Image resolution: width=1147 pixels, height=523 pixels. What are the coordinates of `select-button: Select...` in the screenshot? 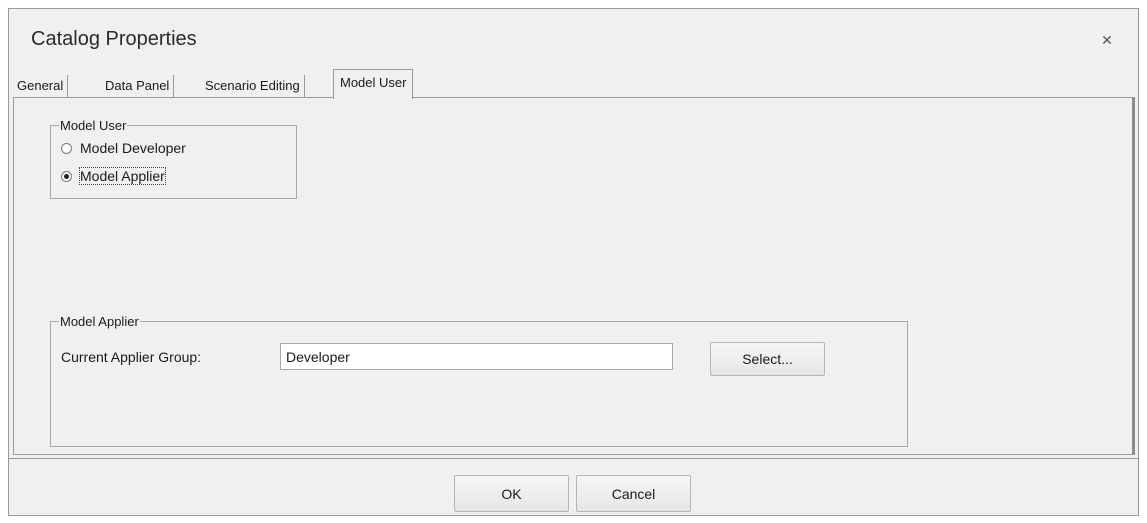 It's located at (767, 359).